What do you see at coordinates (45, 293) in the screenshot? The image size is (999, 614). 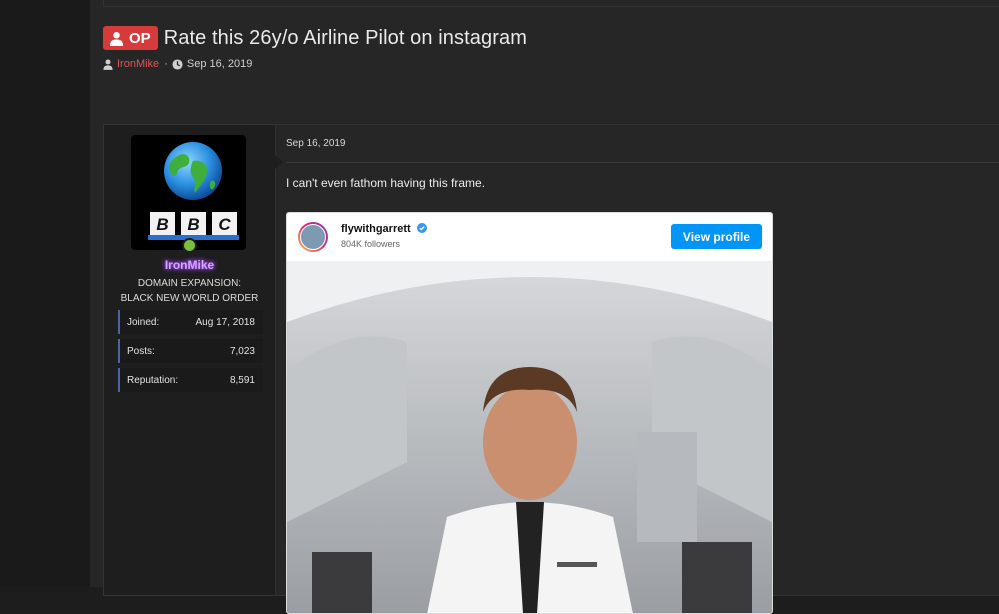 I see `left-rail` at bounding box center [45, 293].